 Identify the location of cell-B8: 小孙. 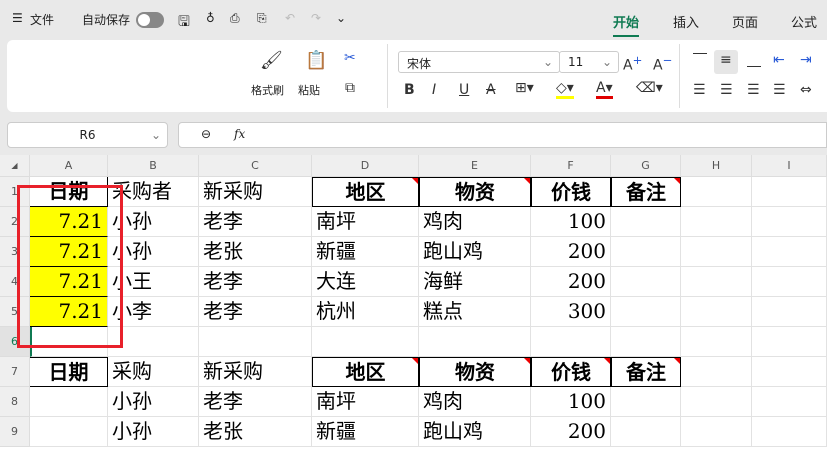
(153, 402).